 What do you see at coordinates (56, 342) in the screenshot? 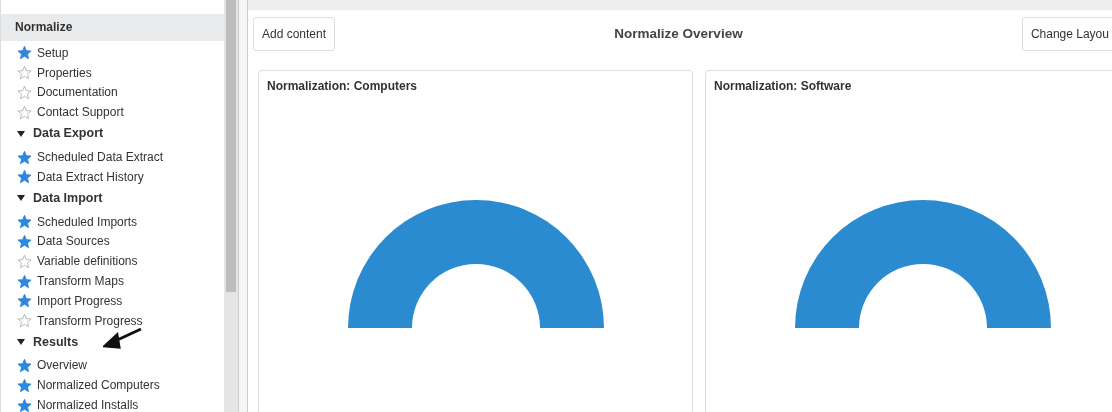
I see `section-heading: Results` at bounding box center [56, 342].